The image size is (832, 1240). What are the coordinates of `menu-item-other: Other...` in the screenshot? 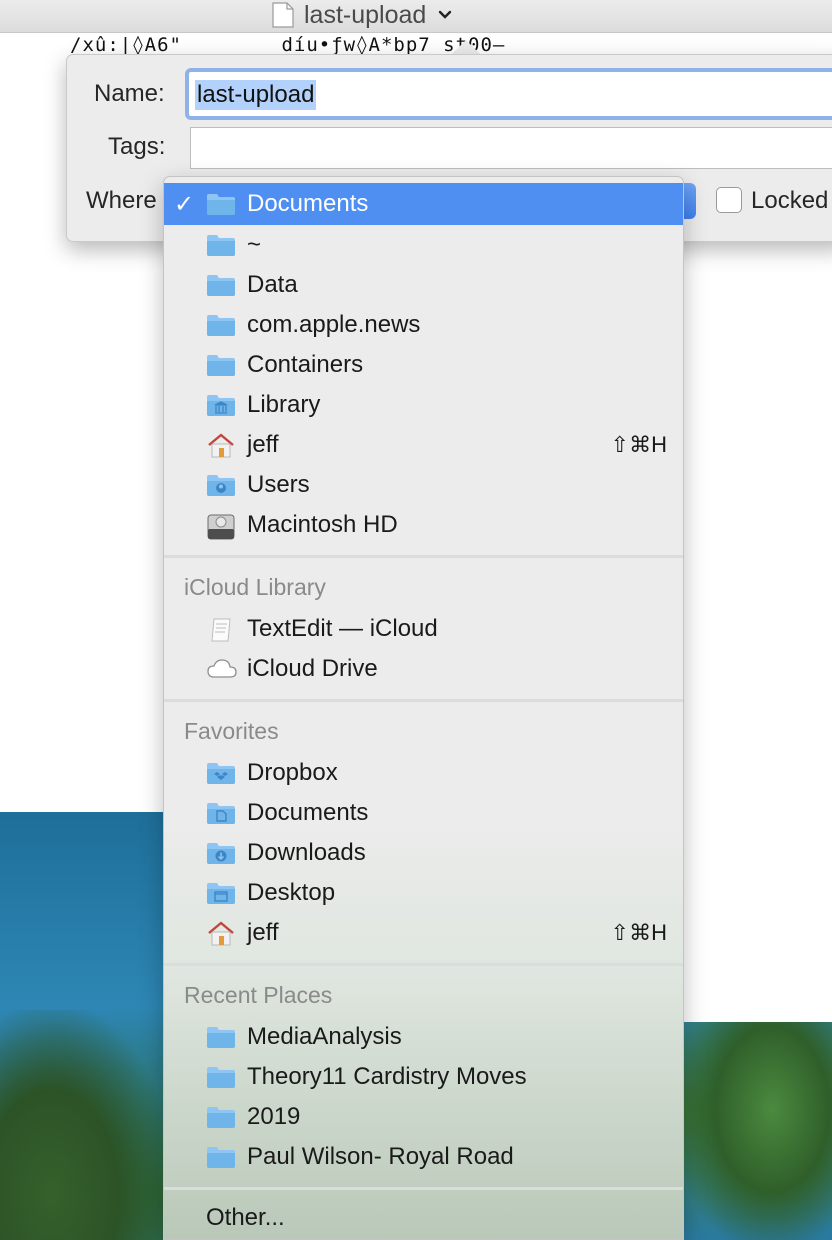 It's located at (245, 1218).